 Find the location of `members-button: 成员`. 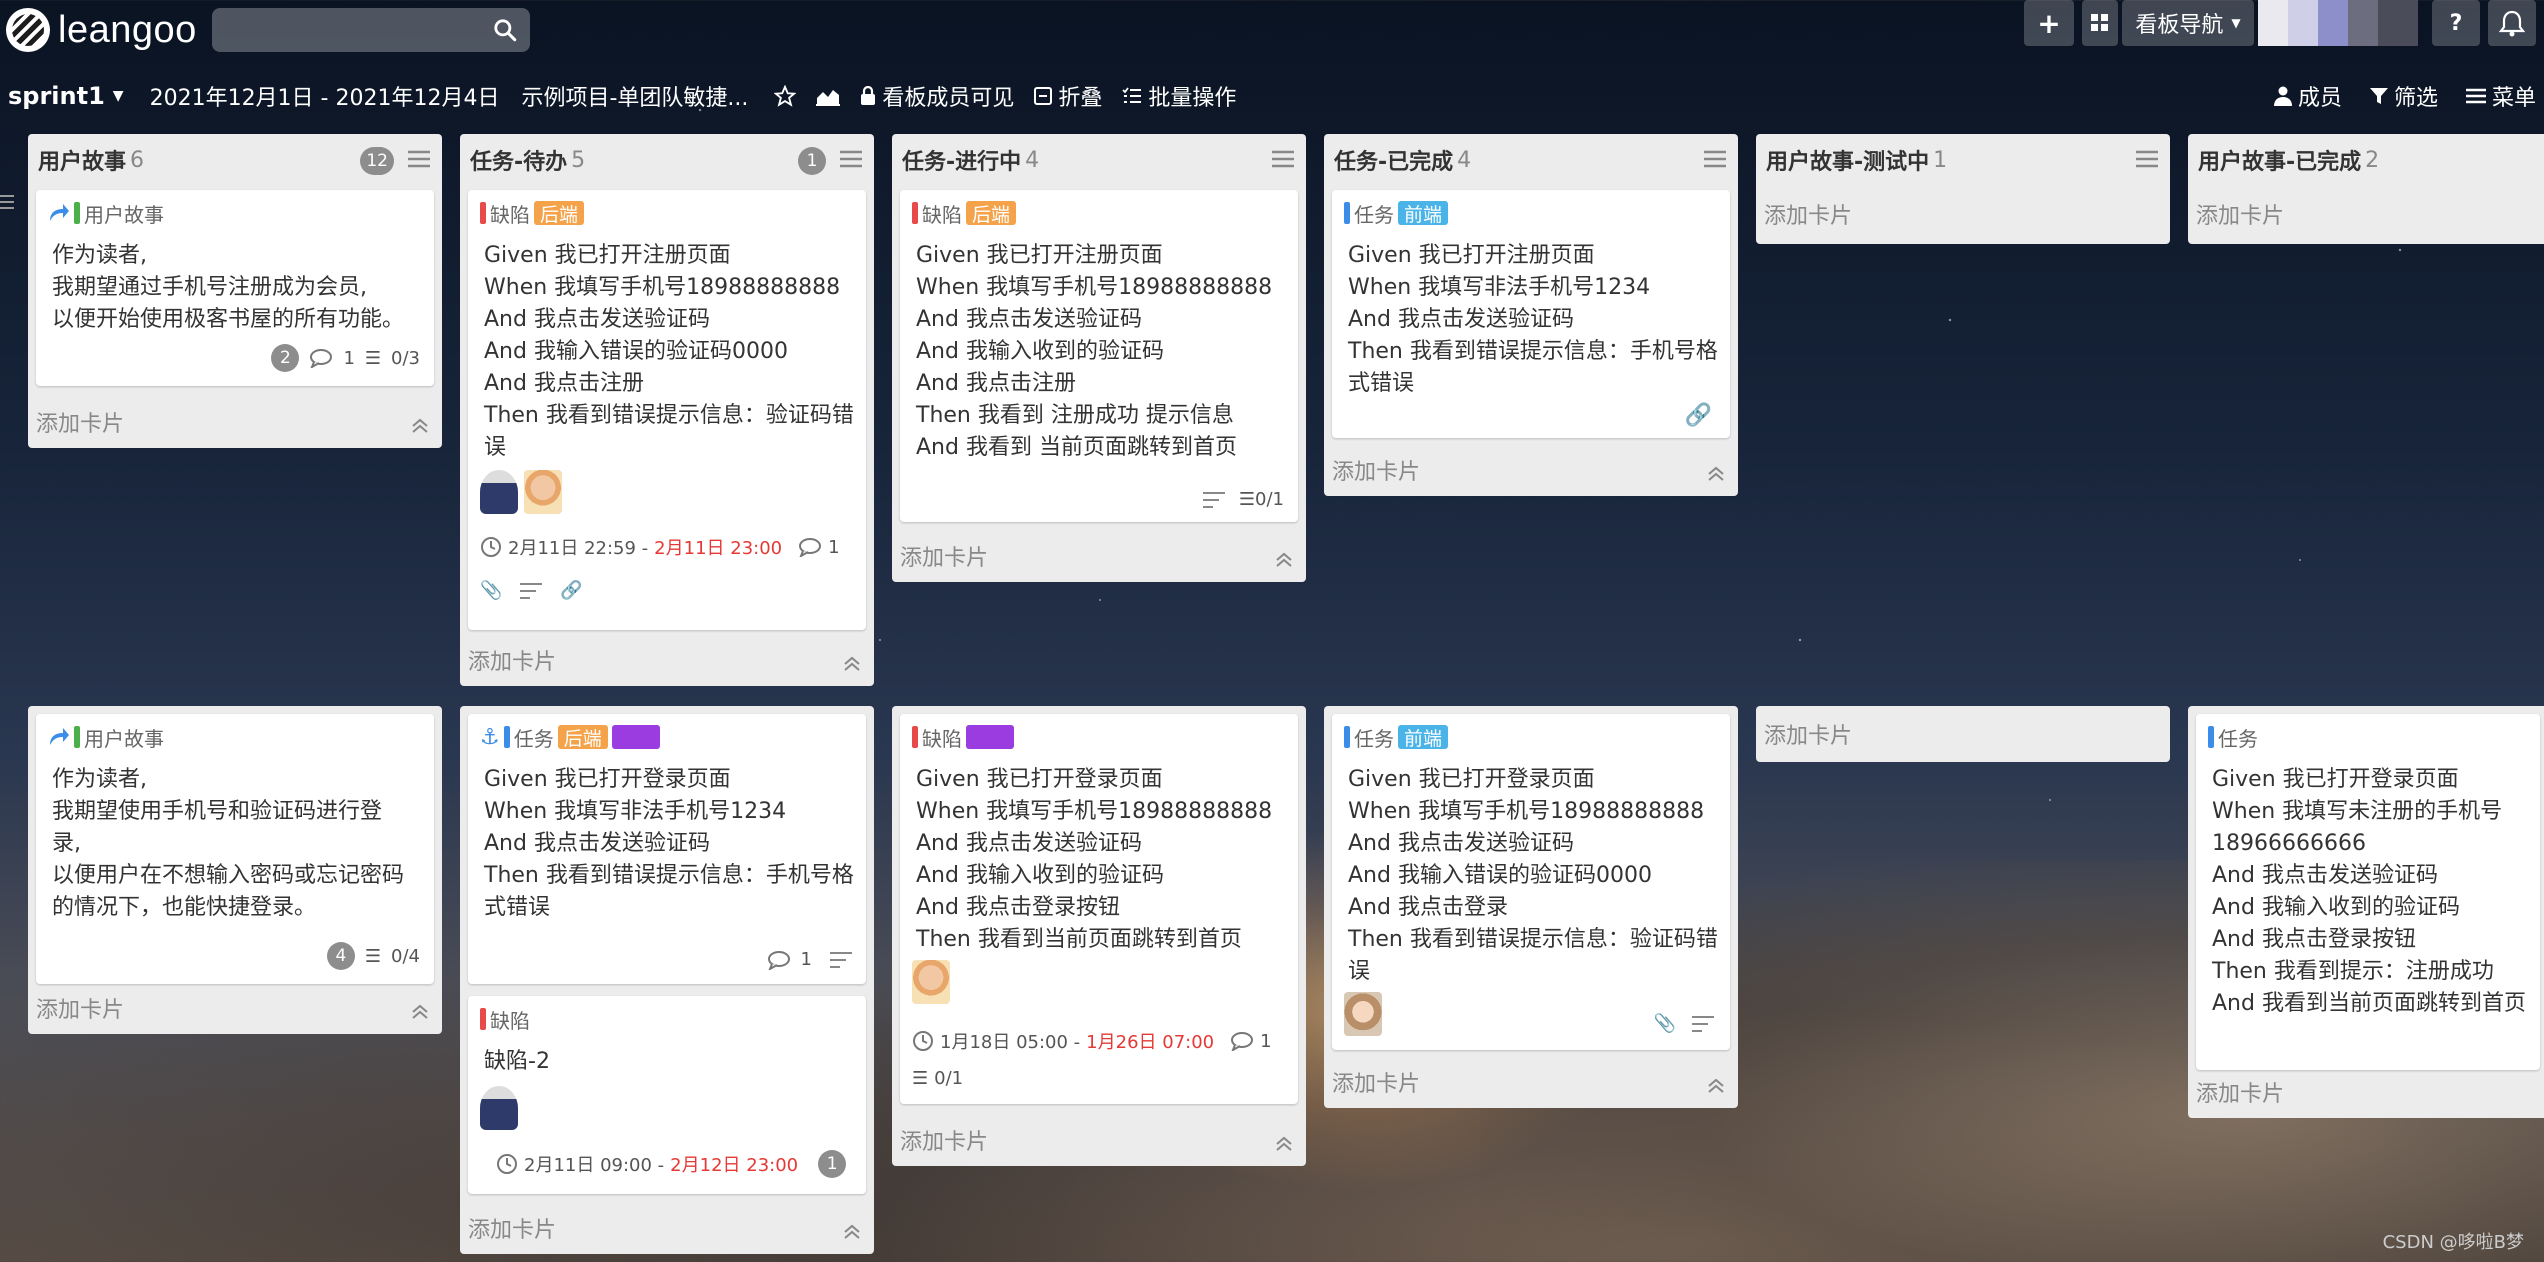

members-button: 成员 is located at coordinates (2307, 96).